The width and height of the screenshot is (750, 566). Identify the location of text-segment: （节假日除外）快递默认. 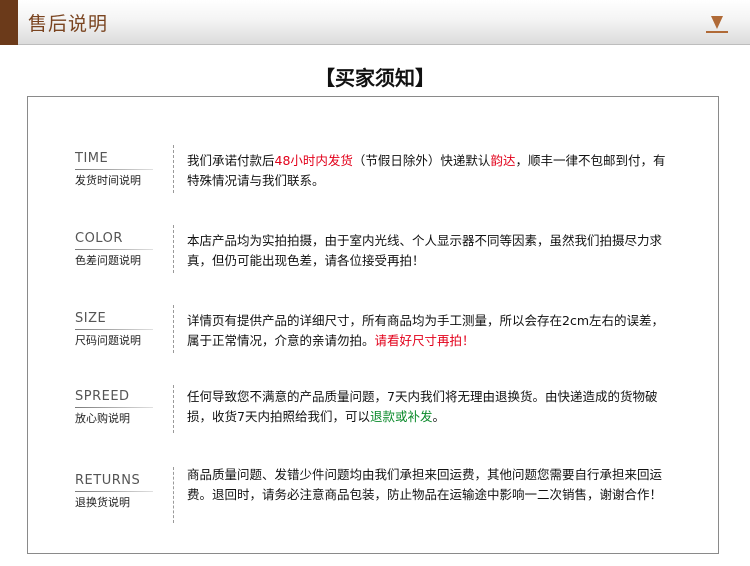
(421, 160).